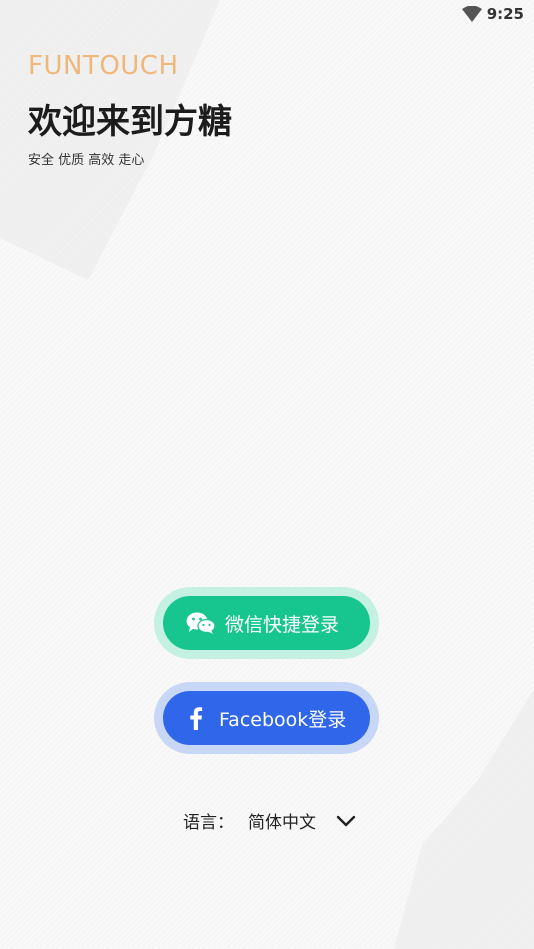 Image resolution: width=534 pixels, height=949 pixels. Describe the element at coordinates (282, 624) in the screenshot. I see `wechat-login-label: 微信快捷登录` at that location.